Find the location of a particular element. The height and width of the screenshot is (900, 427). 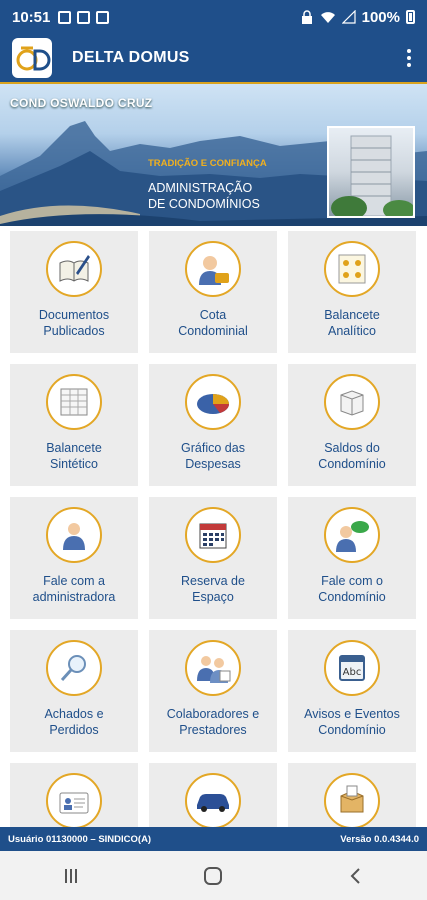

document-pen-icon is located at coordinates (74, 269).